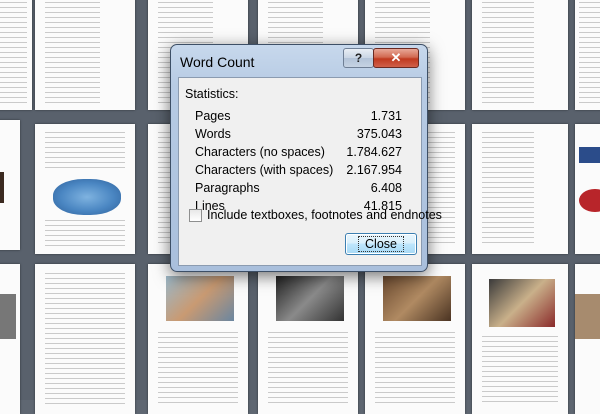 The image size is (600, 414). Describe the element at coordinates (298, 188) in the screenshot. I see `stat-row-paragraphs: Paragraphs 6.408` at that location.